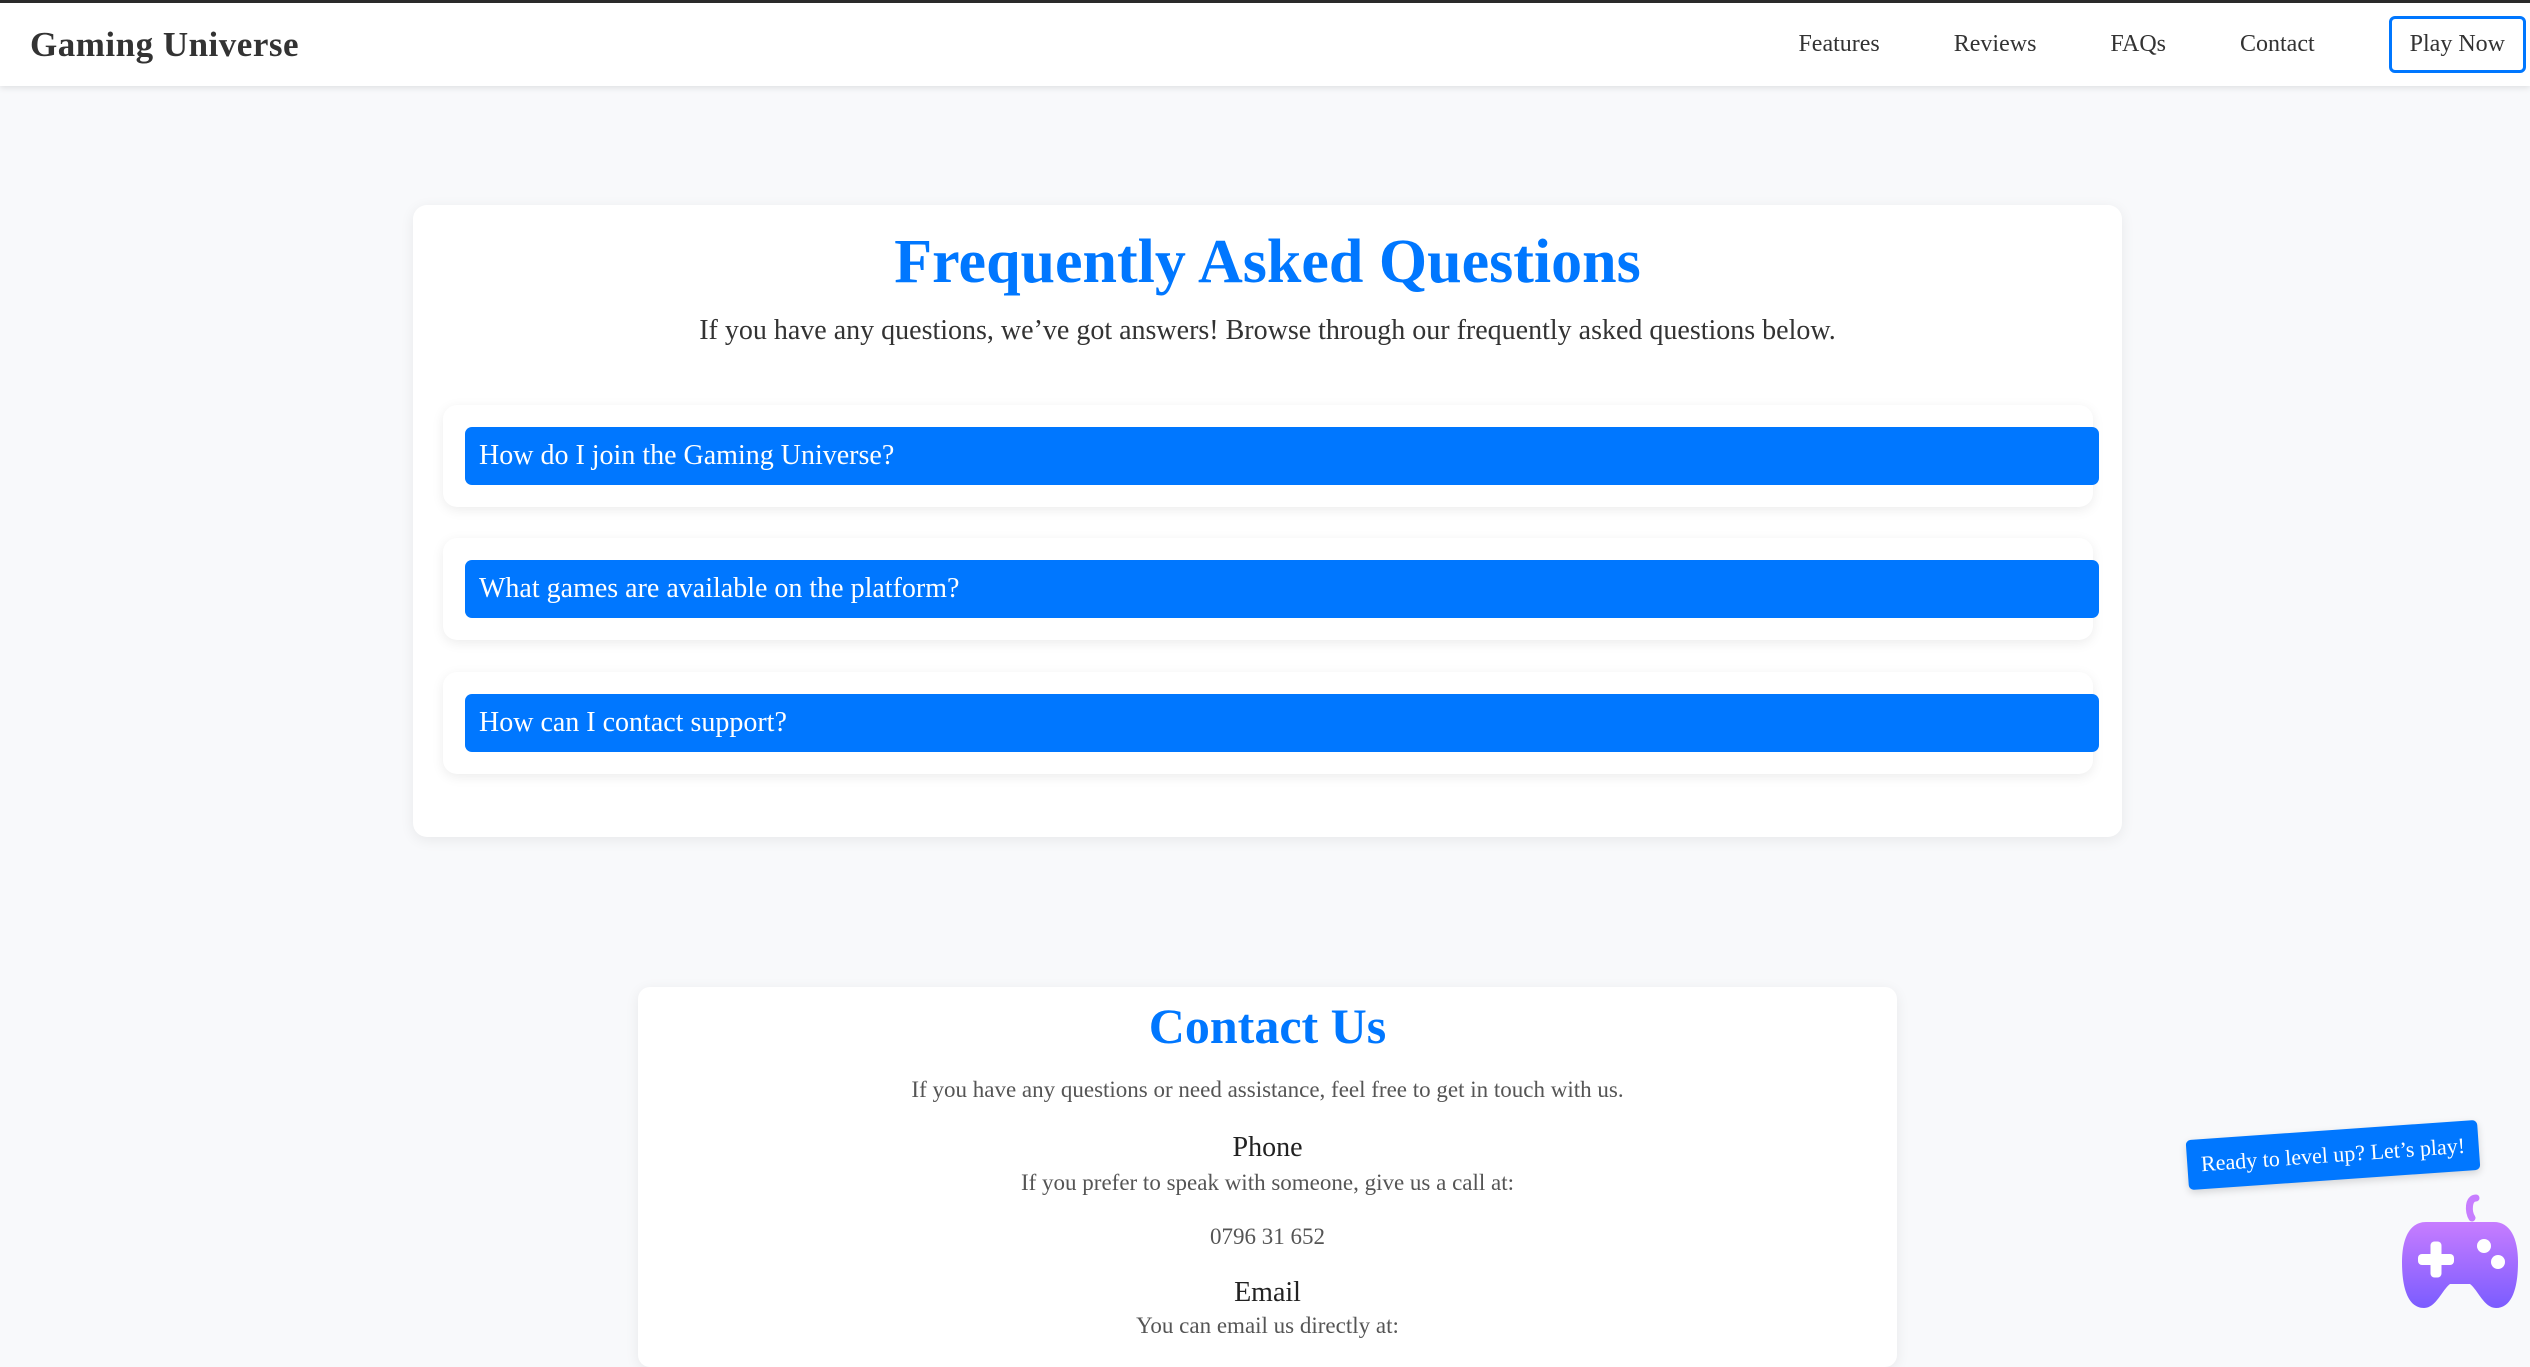 This screenshot has height=1367, width=2530. Describe the element at coordinates (1267, 1026) in the screenshot. I see `contact-title: Contact Us` at that location.